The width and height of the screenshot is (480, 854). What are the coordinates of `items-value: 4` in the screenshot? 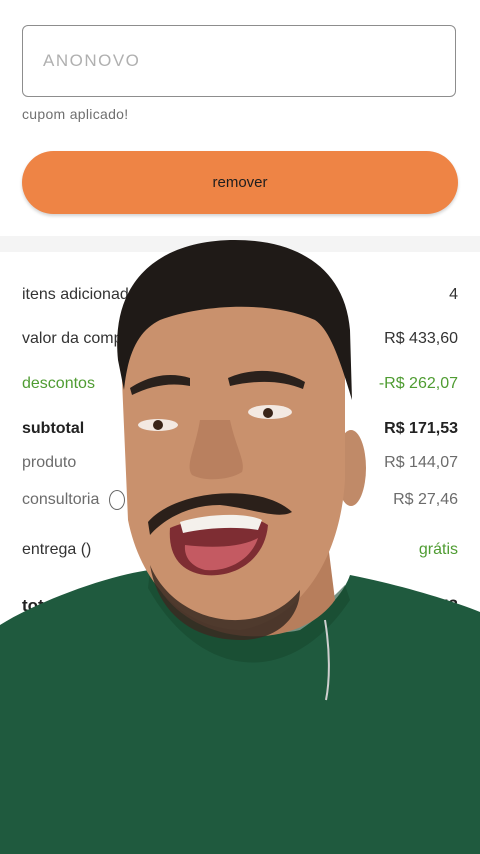 It's located at (453, 294).